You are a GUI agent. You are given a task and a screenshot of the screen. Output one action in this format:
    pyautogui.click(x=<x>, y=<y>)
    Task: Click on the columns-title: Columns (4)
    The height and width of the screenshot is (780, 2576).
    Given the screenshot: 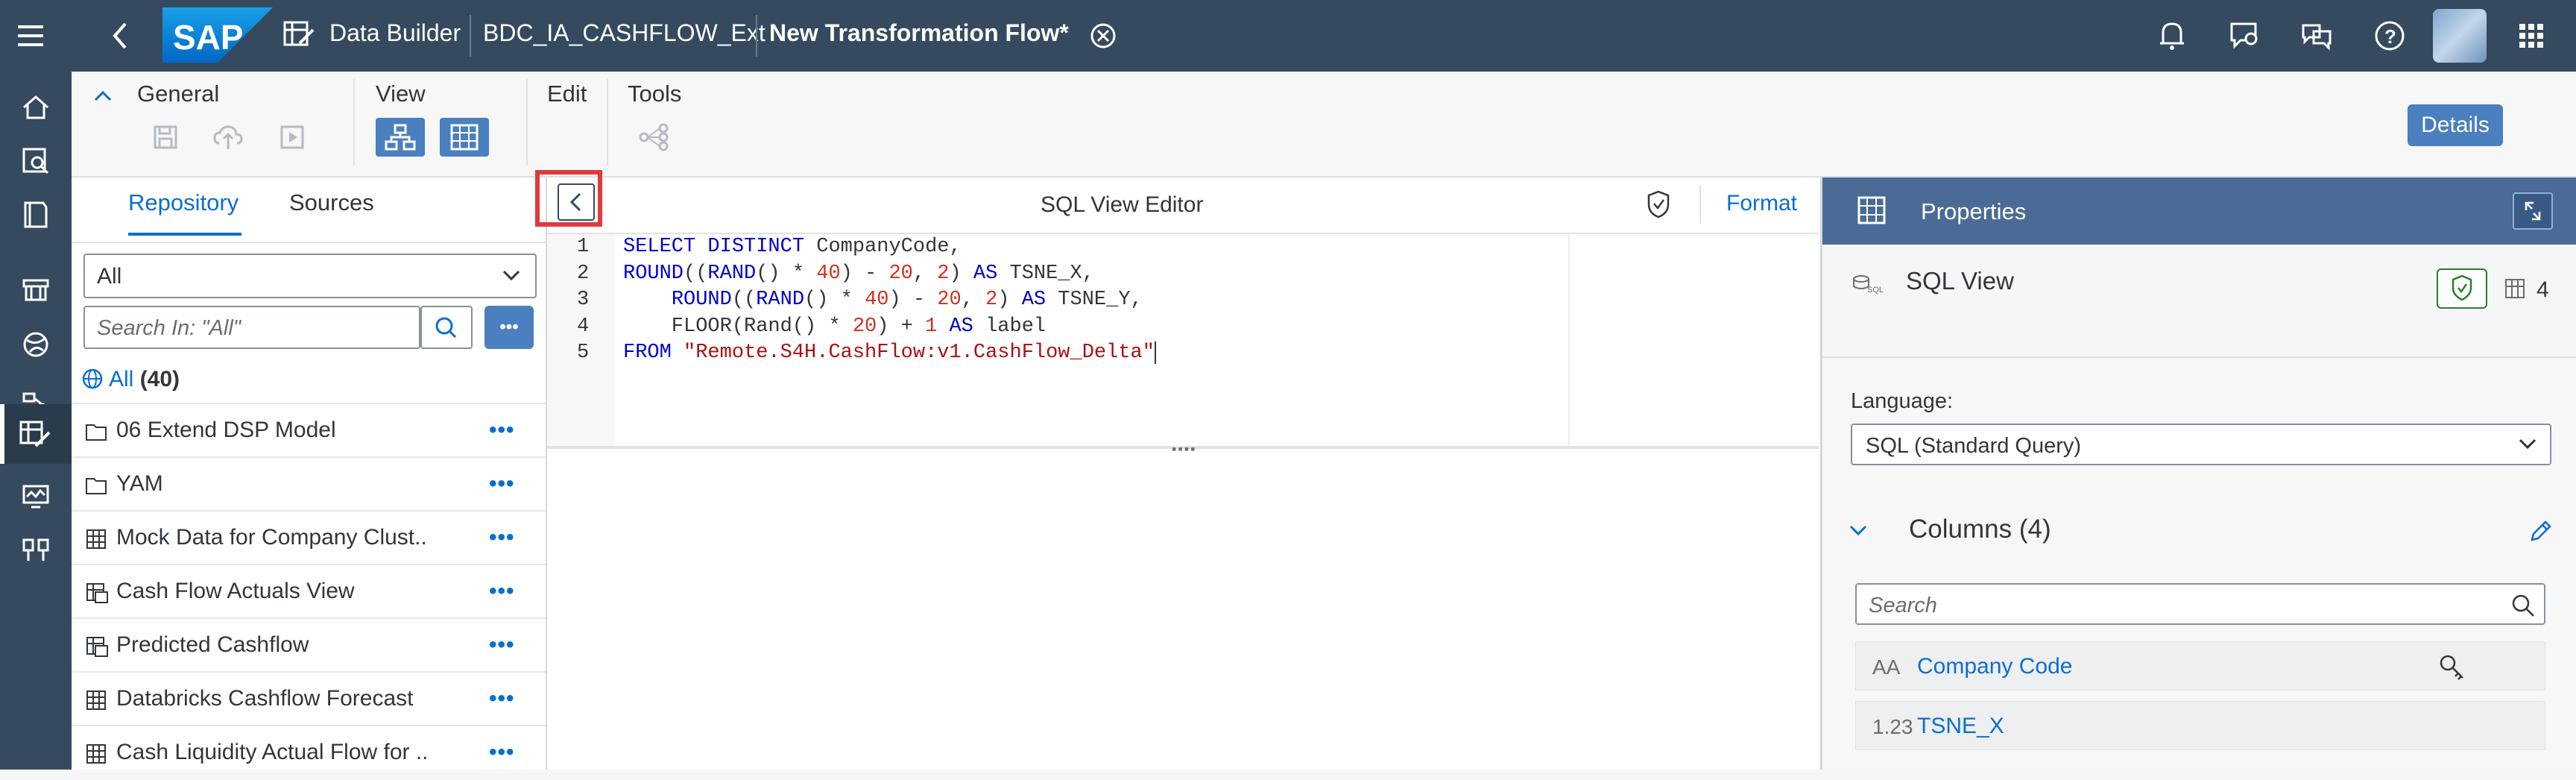 What is the action you would take?
    pyautogui.click(x=1980, y=529)
    